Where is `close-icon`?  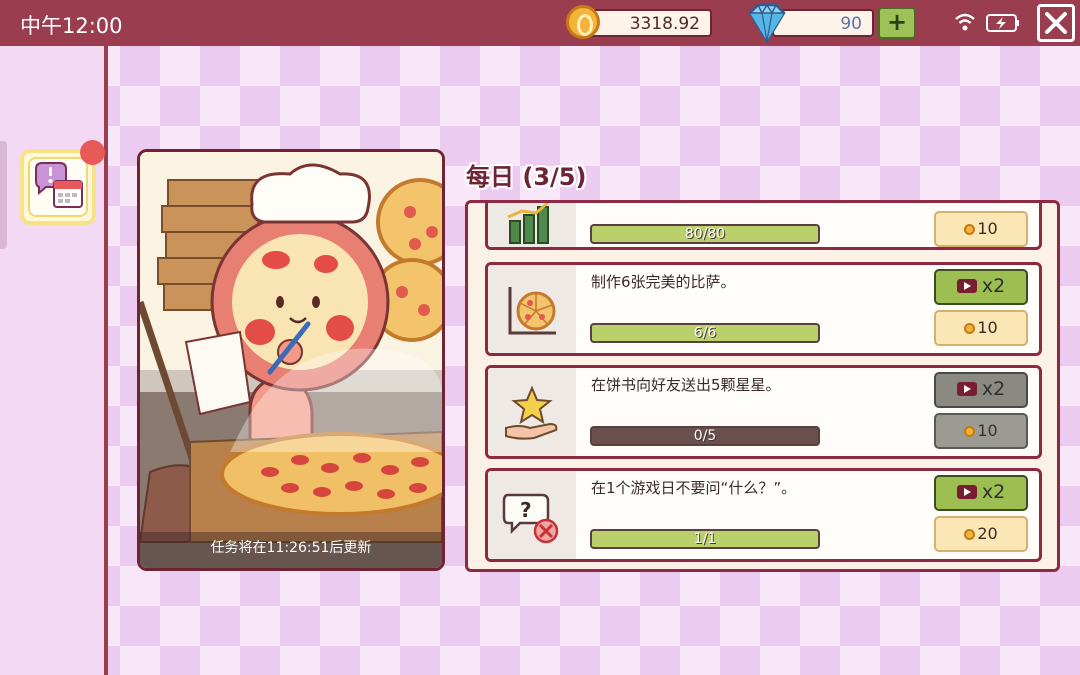
close-icon is located at coordinates (1056, 23).